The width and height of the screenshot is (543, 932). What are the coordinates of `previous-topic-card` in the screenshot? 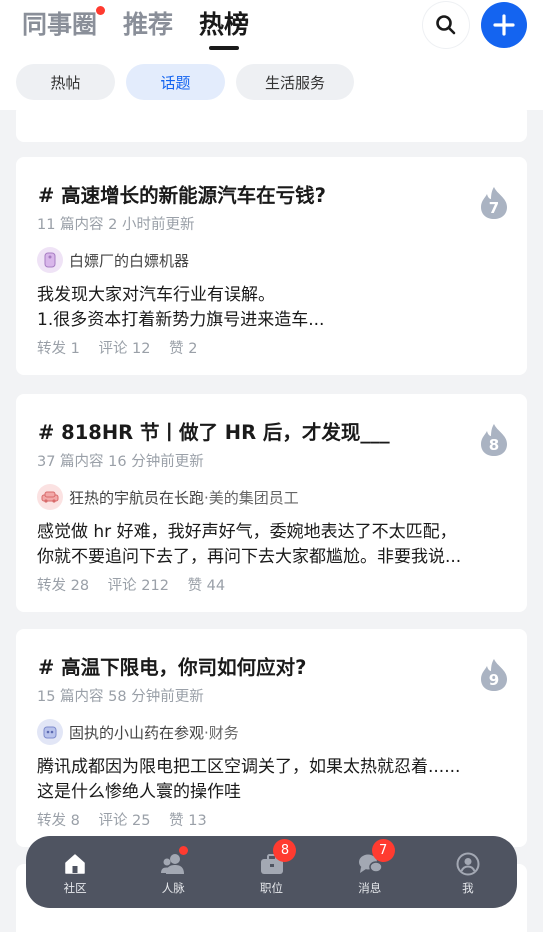 It's located at (271, 123).